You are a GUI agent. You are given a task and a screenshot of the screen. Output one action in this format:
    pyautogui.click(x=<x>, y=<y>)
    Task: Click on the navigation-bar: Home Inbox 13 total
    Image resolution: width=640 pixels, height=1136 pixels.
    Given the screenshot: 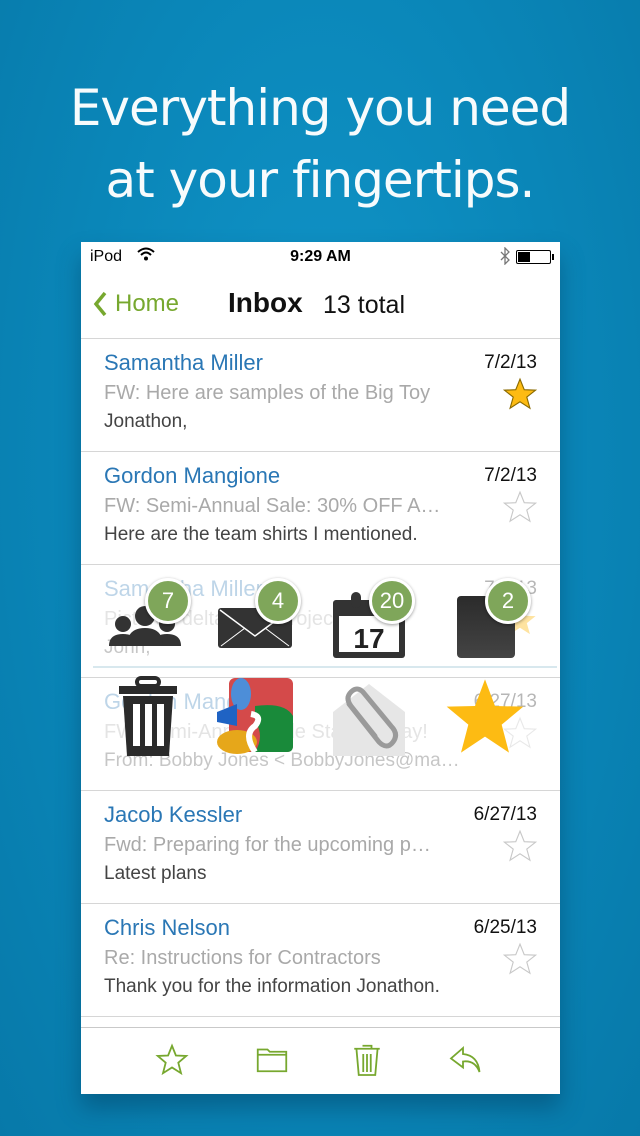 What is the action you would take?
    pyautogui.click(x=320, y=305)
    